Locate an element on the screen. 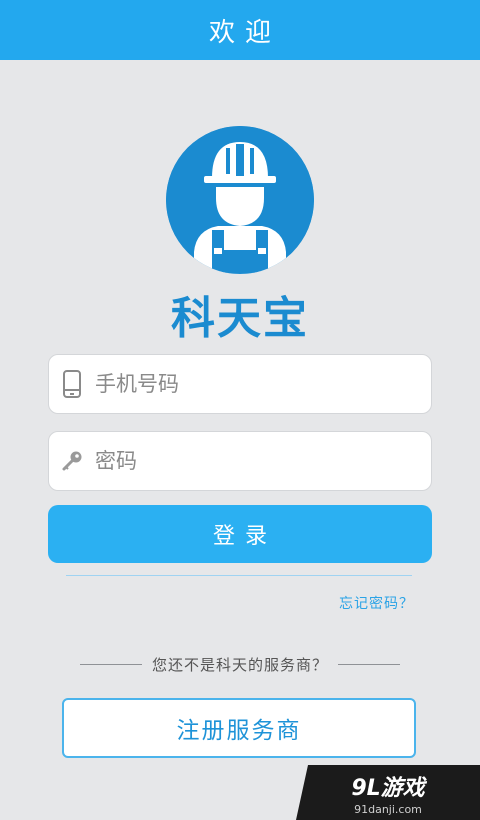 This screenshot has width=480, height=820. password-input is located at coordinates (255, 461).